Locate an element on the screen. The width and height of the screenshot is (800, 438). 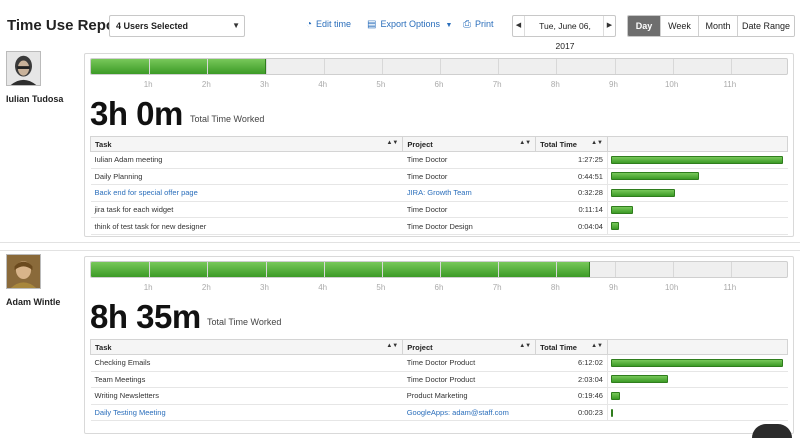
hour-label: 11h is located at coordinates (730, 84).